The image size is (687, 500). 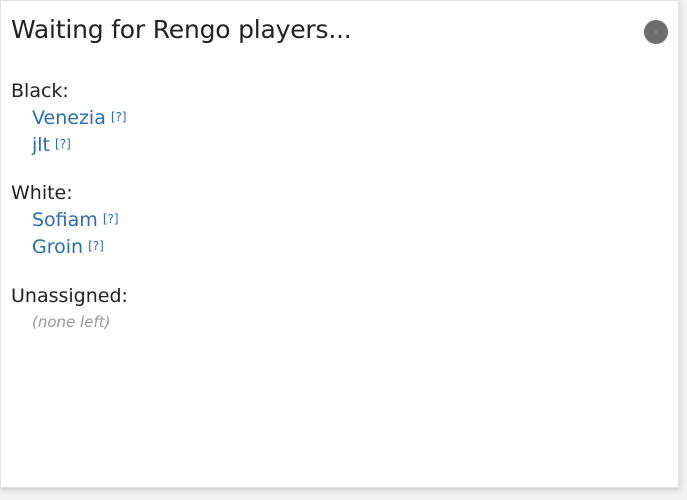 I want to click on player-link: Venezia, so click(x=69, y=118).